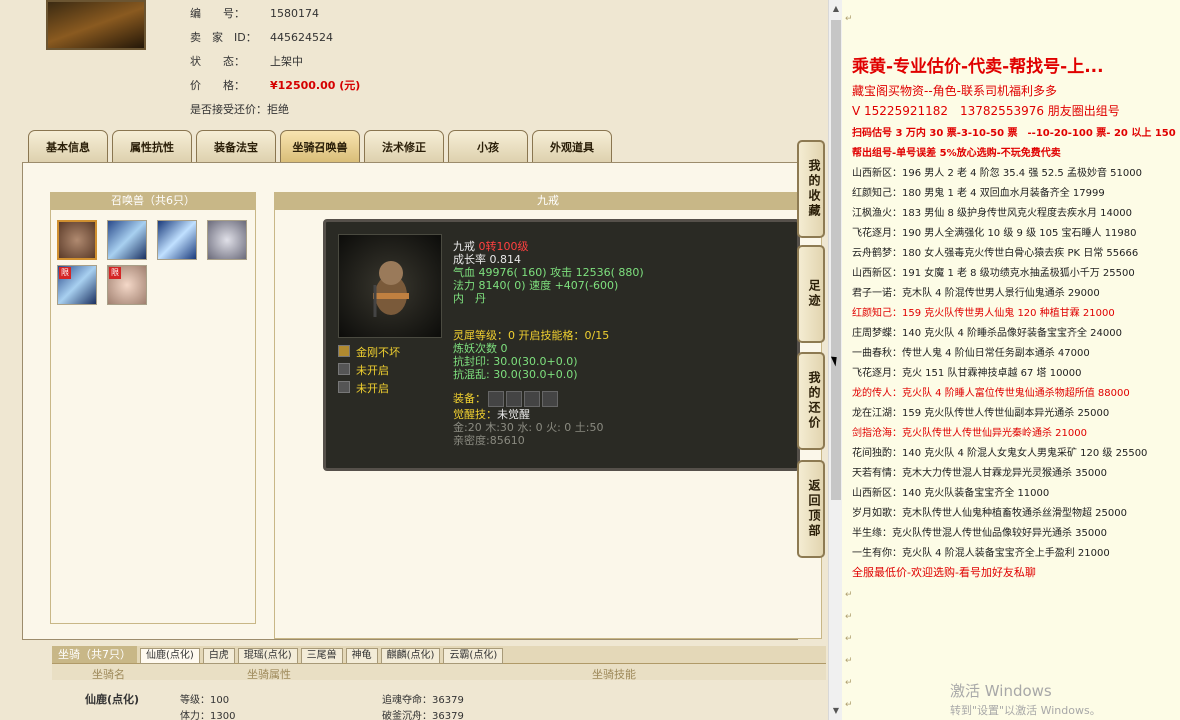 This screenshot has height=720, width=1180. What do you see at coordinates (548, 200) in the screenshot?
I see `pet-detail-header: 九戒` at bounding box center [548, 200].